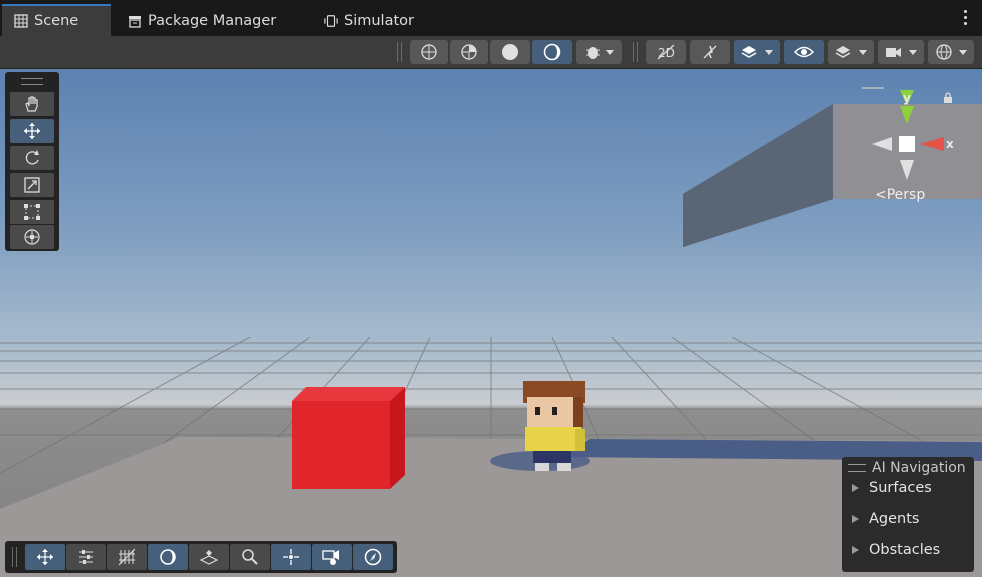  I want to click on ai-navigation-overlay: AI Navigation Surfaces Agents Obstacles, so click(908, 514).